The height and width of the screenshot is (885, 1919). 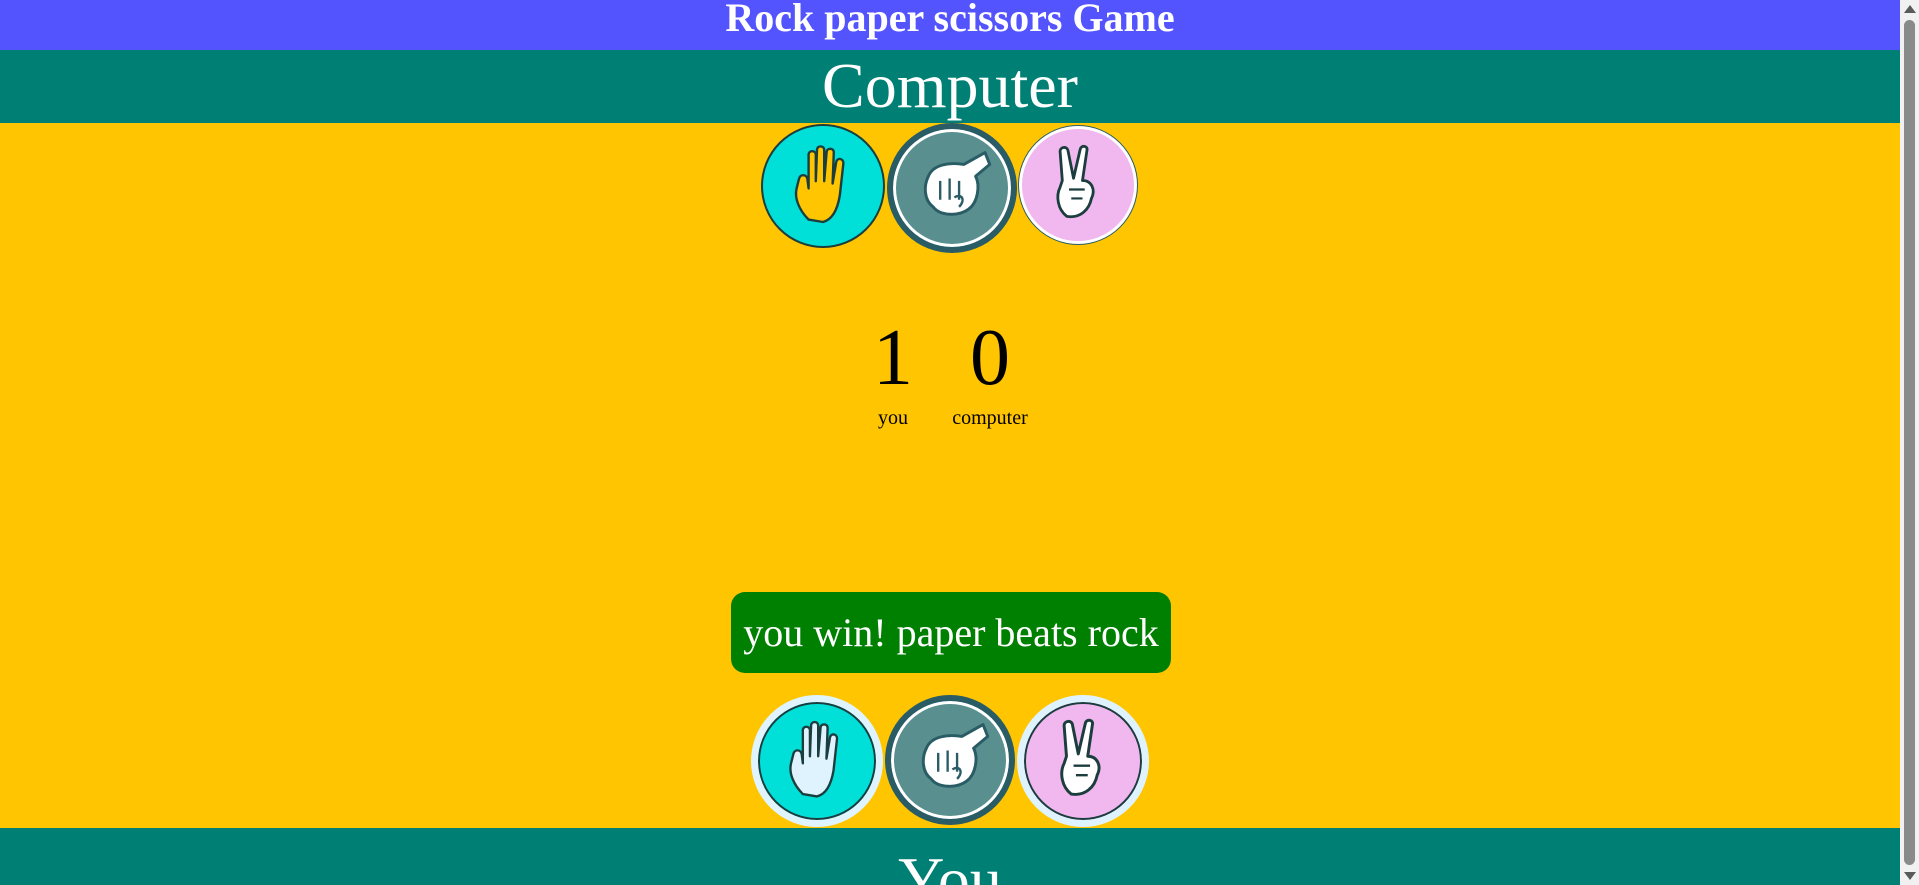 I want to click on player-choice-rock, so click(x=950, y=760).